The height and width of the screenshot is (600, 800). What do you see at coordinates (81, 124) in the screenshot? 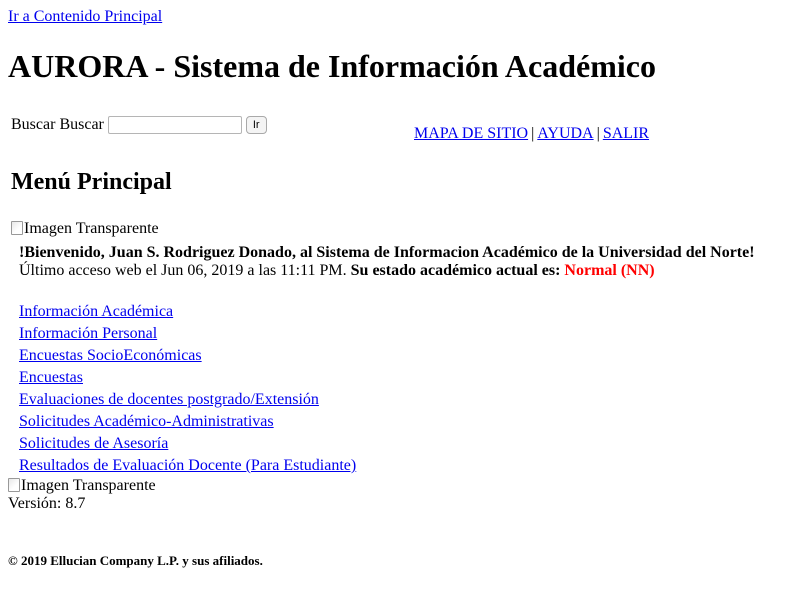
I see `search-label-hidden: Buscar` at bounding box center [81, 124].